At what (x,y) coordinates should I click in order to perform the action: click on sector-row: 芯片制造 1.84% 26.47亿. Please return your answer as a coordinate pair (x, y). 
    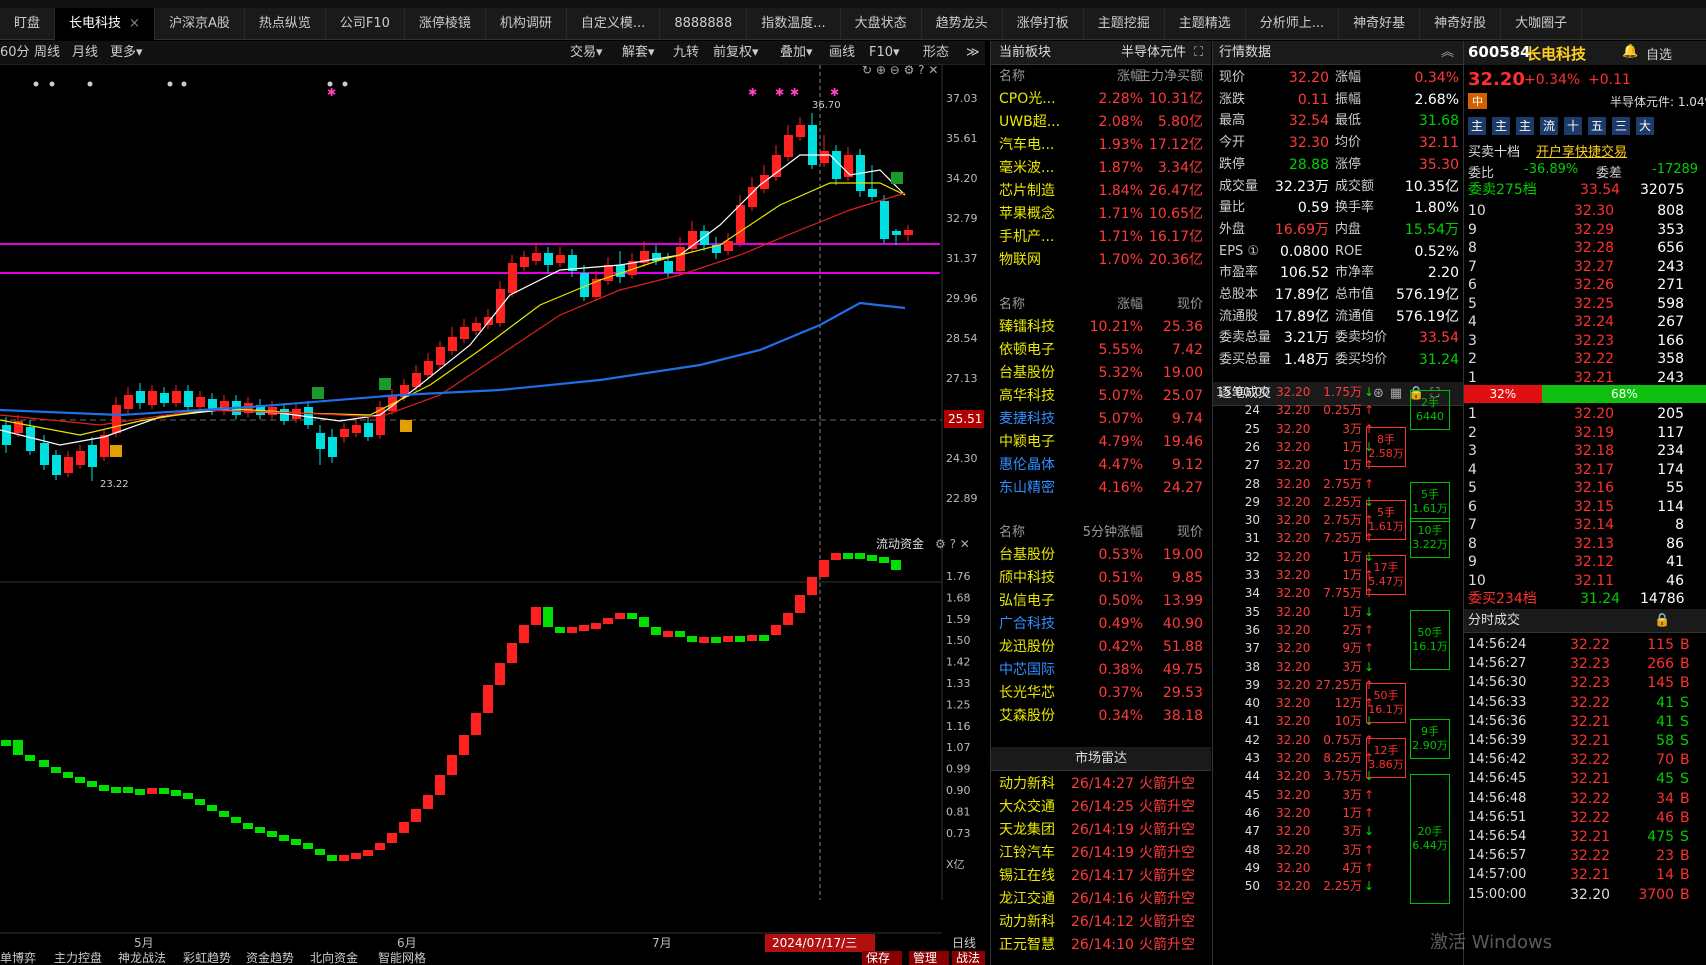
    Looking at the image, I should click on (1101, 191).